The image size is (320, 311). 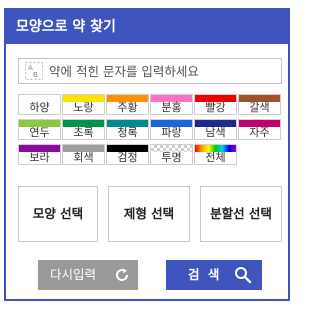 What do you see at coordinates (39, 157) in the screenshot?
I see `color-swatch-label: 보라` at bounding box center [39, 157].